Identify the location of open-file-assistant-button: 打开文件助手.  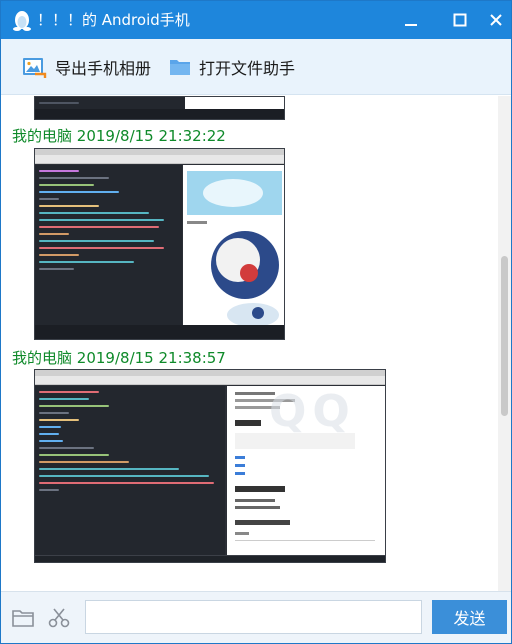
(232, 67).